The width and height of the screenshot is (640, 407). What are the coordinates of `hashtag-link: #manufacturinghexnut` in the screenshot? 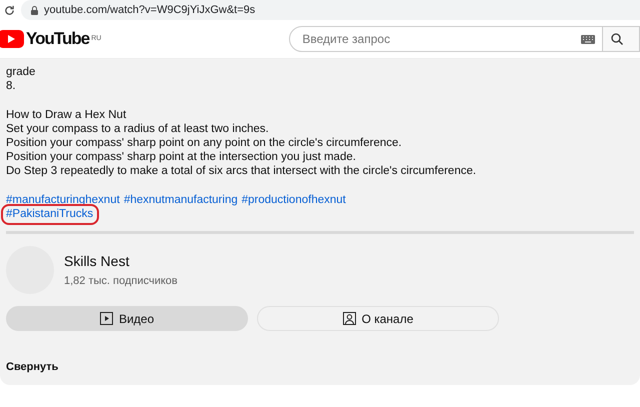 It's located at (63, 199).